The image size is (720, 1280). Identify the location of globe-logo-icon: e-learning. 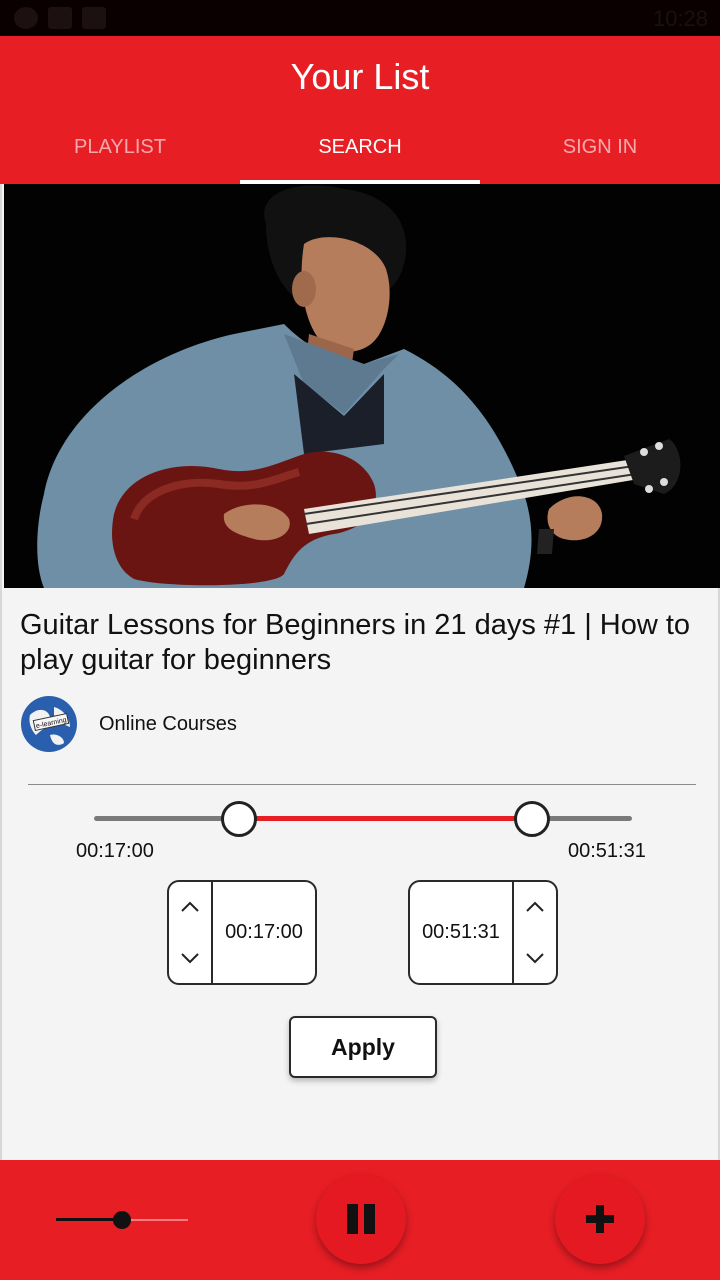
(49, 724).